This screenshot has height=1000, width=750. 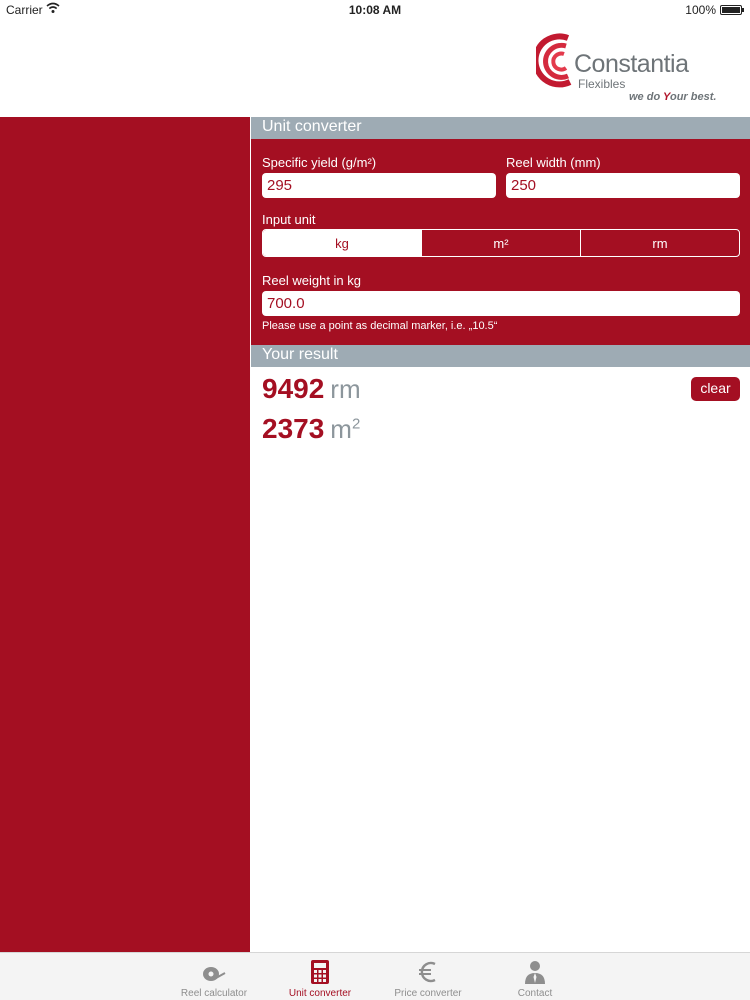 I want to click on tab-label: Unit converter, so click(x=320, y=993).